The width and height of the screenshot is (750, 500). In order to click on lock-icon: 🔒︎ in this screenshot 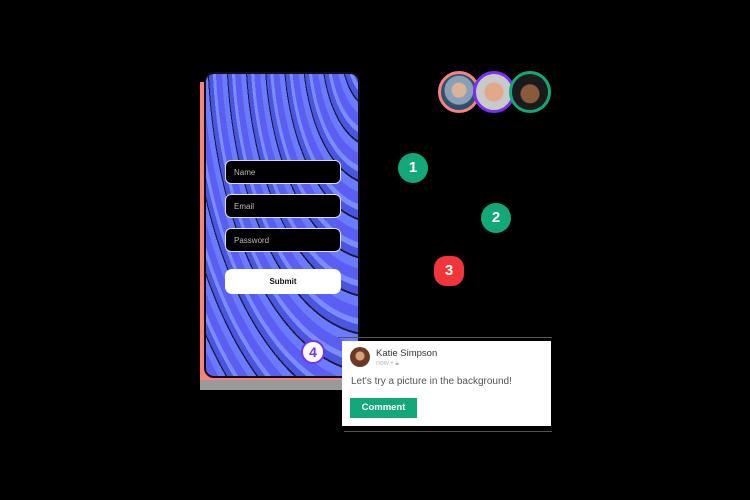, I will do `click(397, 363)`.